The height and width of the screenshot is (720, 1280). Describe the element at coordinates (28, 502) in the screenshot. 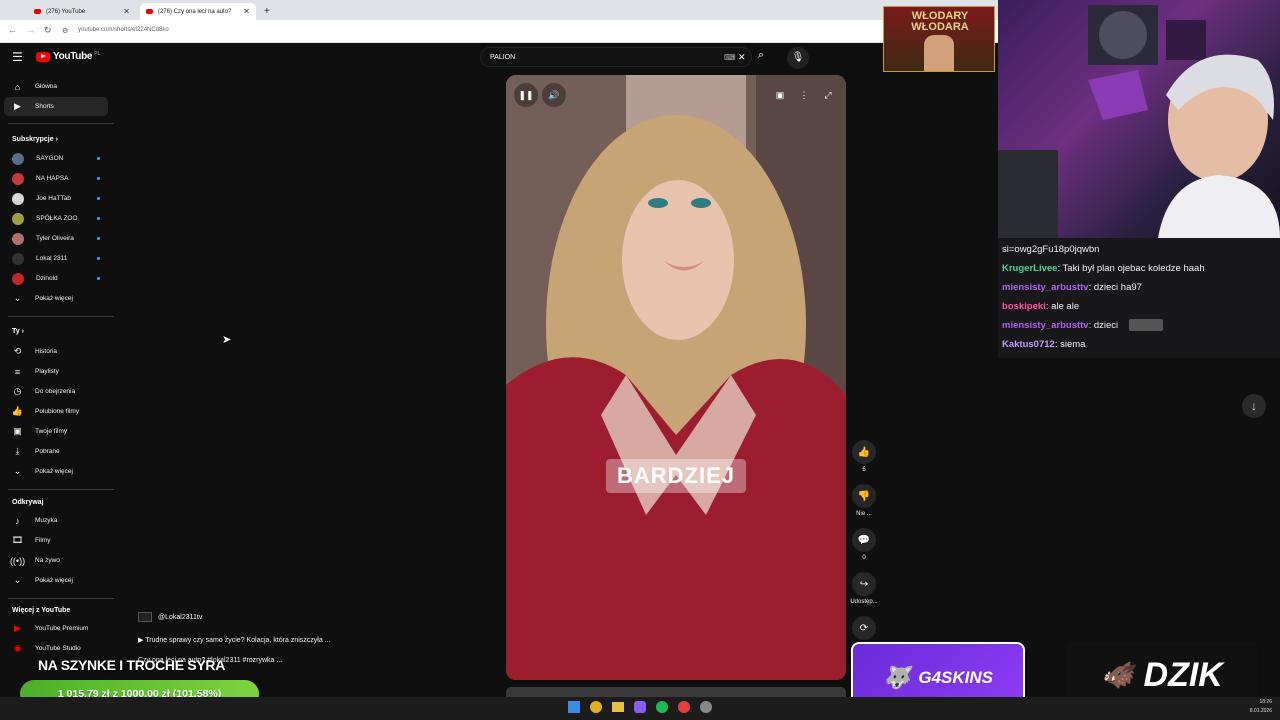

I see `explore-header: Odkrywaj` at that location.